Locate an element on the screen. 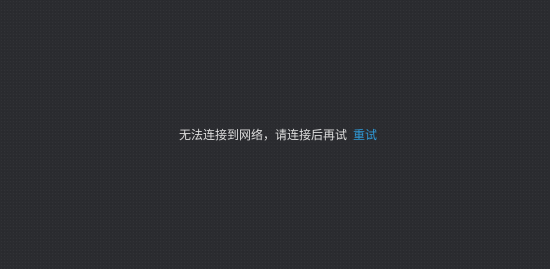 Image resolution: width=550 pixels, height=269 pixels. retry-link: 重试 is located at coordinates (365, 135).